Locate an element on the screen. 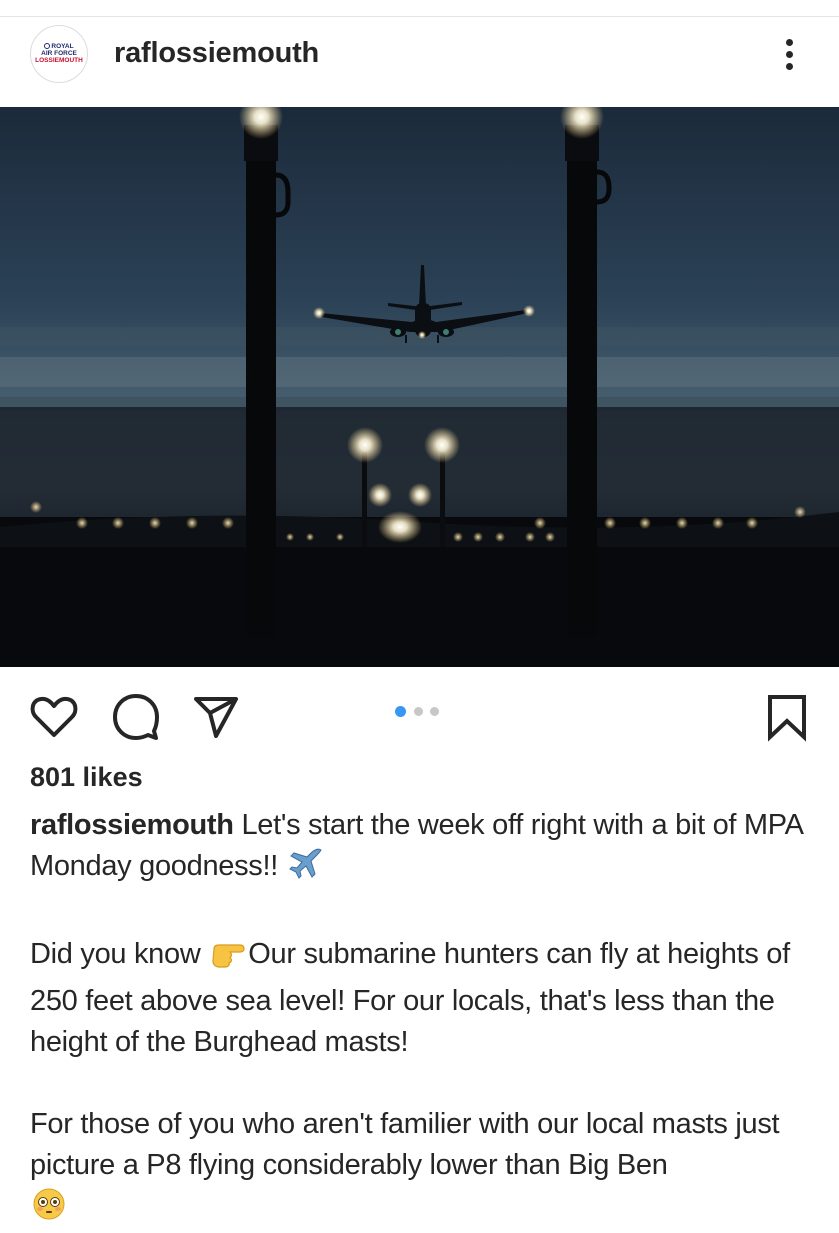  action-bar is located at coordinates (419, 715).